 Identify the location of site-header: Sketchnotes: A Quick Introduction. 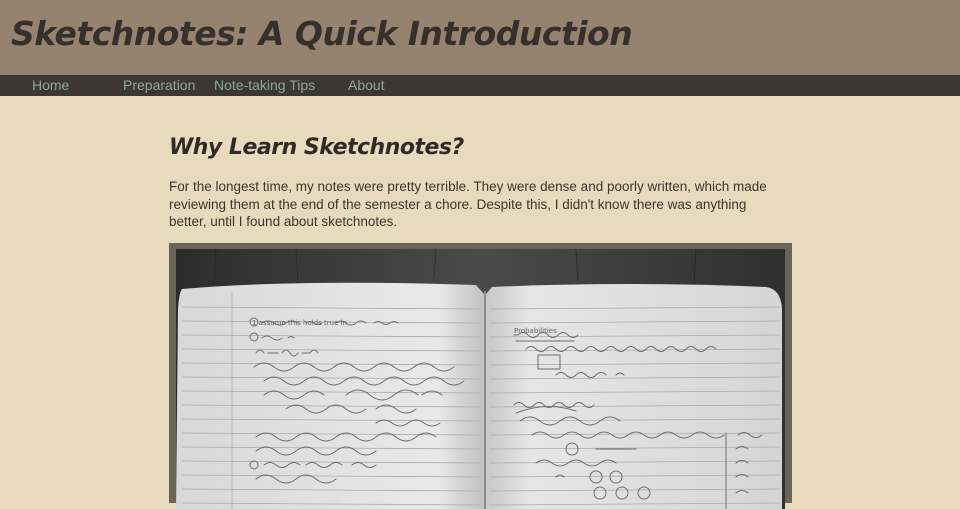
(480, 37).